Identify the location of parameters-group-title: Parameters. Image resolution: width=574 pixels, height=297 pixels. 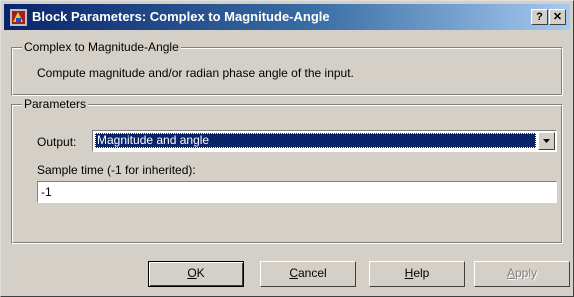
(55, 104).